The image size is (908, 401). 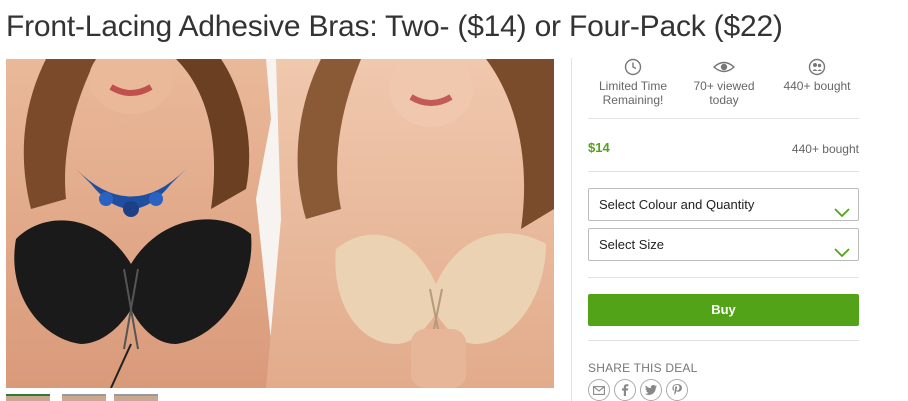 What do you see at coordinates (599, 390) in the screenshot?
I see `email-icon` at bounding box center [599, 390].